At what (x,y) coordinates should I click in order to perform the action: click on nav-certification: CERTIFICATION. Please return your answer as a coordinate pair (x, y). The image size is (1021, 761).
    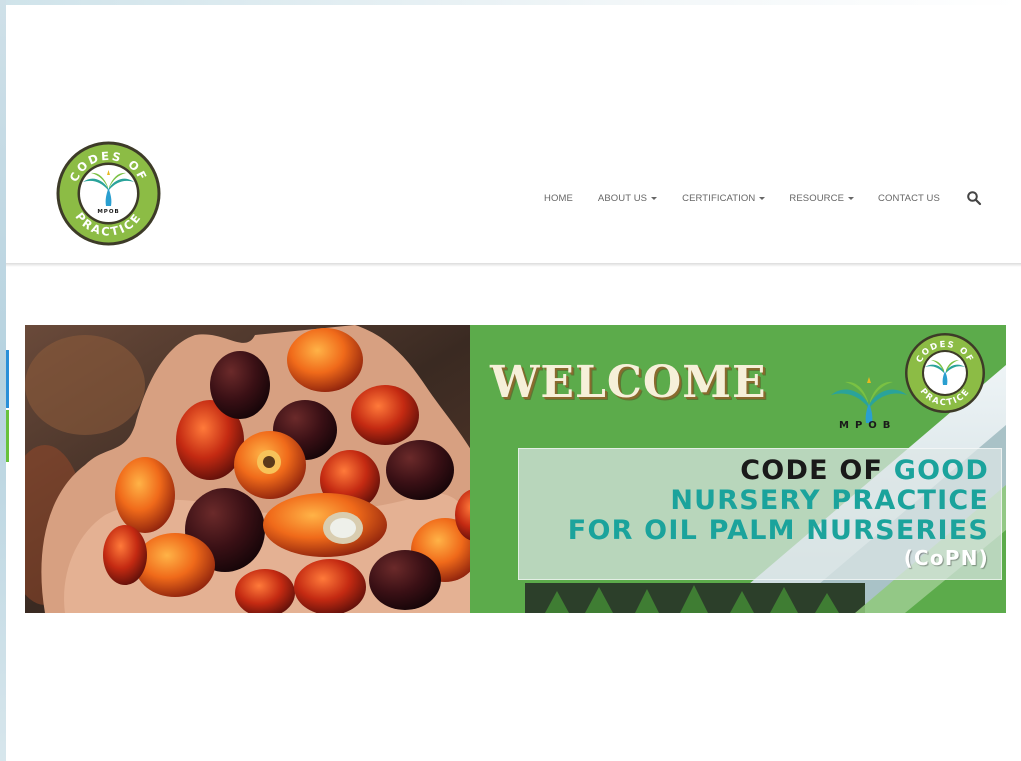
    Looking at the image, I should click on (724, 198).